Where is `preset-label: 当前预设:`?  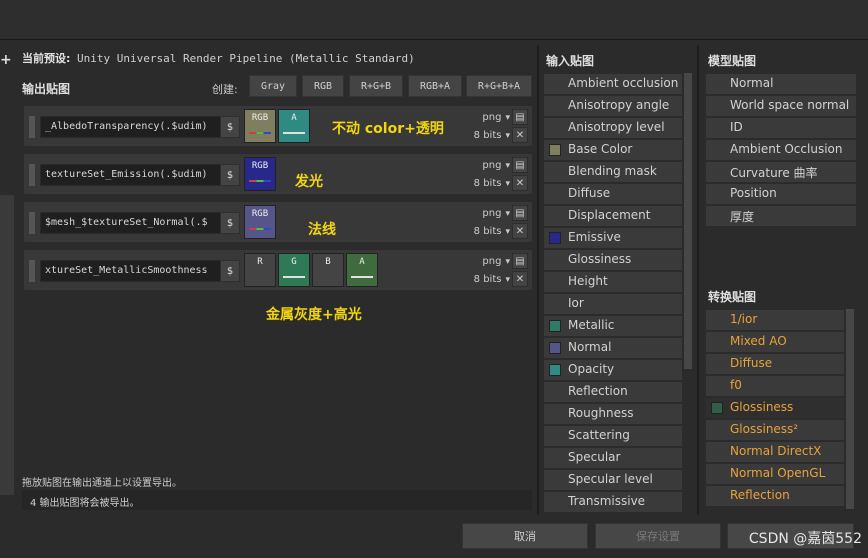 preset-label: 当前预设: is located at coordinates (46, 58).